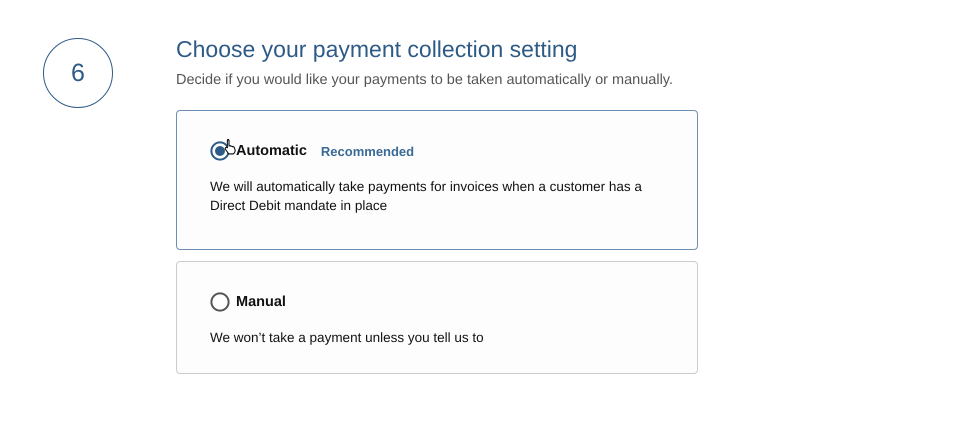  Describe the element at coordinates (271, 151) in the screenshot. I see `option-label: Automatic` at that location.